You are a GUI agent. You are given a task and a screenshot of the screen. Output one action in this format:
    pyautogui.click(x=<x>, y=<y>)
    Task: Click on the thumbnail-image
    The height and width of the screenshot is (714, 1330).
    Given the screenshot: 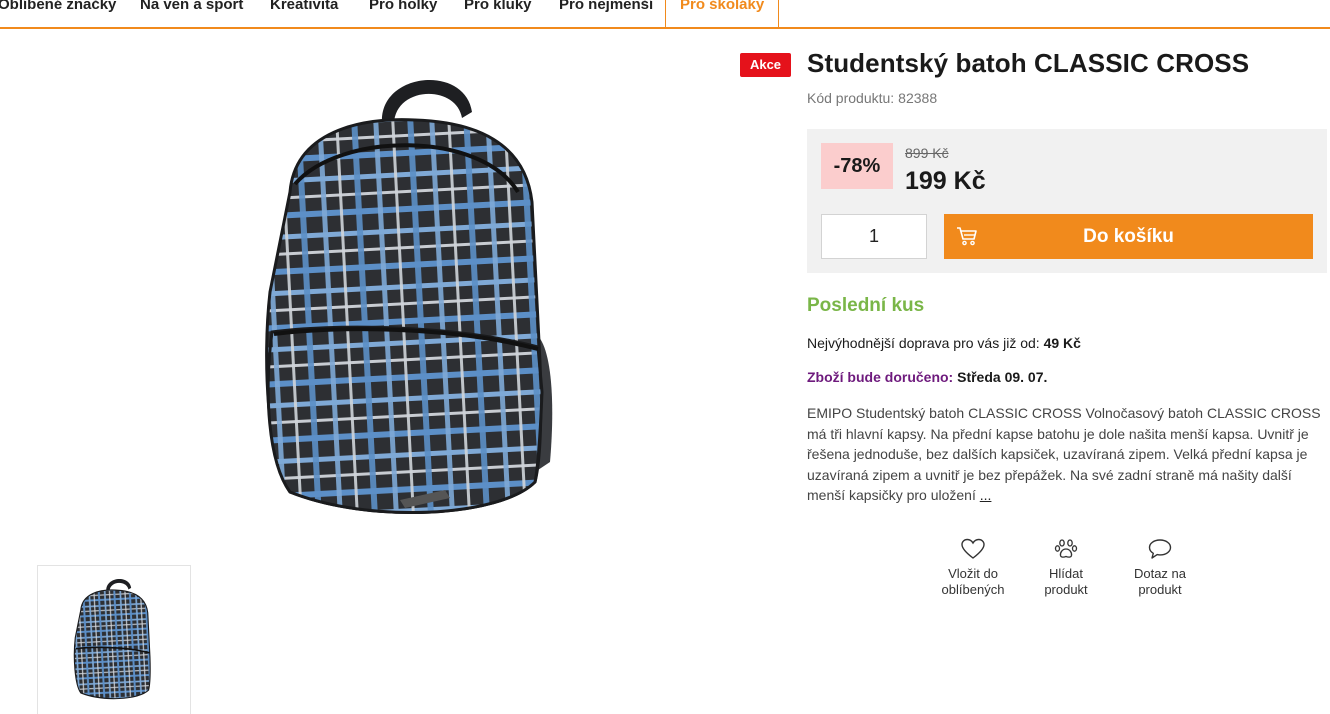 What is the action you would take?
    pyautogui.click(x=112, y=639)
    